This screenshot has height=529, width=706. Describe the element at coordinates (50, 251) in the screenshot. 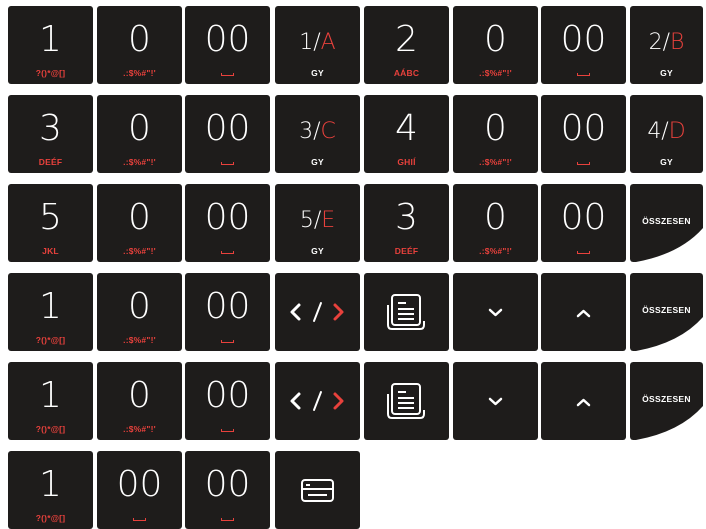

I see `key-sub-label: JKL` at that location.